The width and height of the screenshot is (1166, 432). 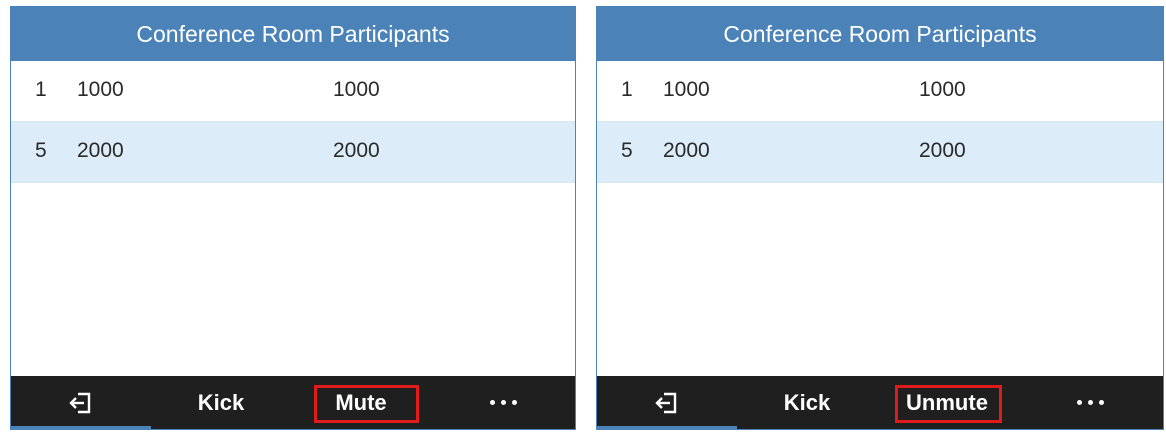 I want to click on mute-softkey: Mute, so click(x=361, y=402).